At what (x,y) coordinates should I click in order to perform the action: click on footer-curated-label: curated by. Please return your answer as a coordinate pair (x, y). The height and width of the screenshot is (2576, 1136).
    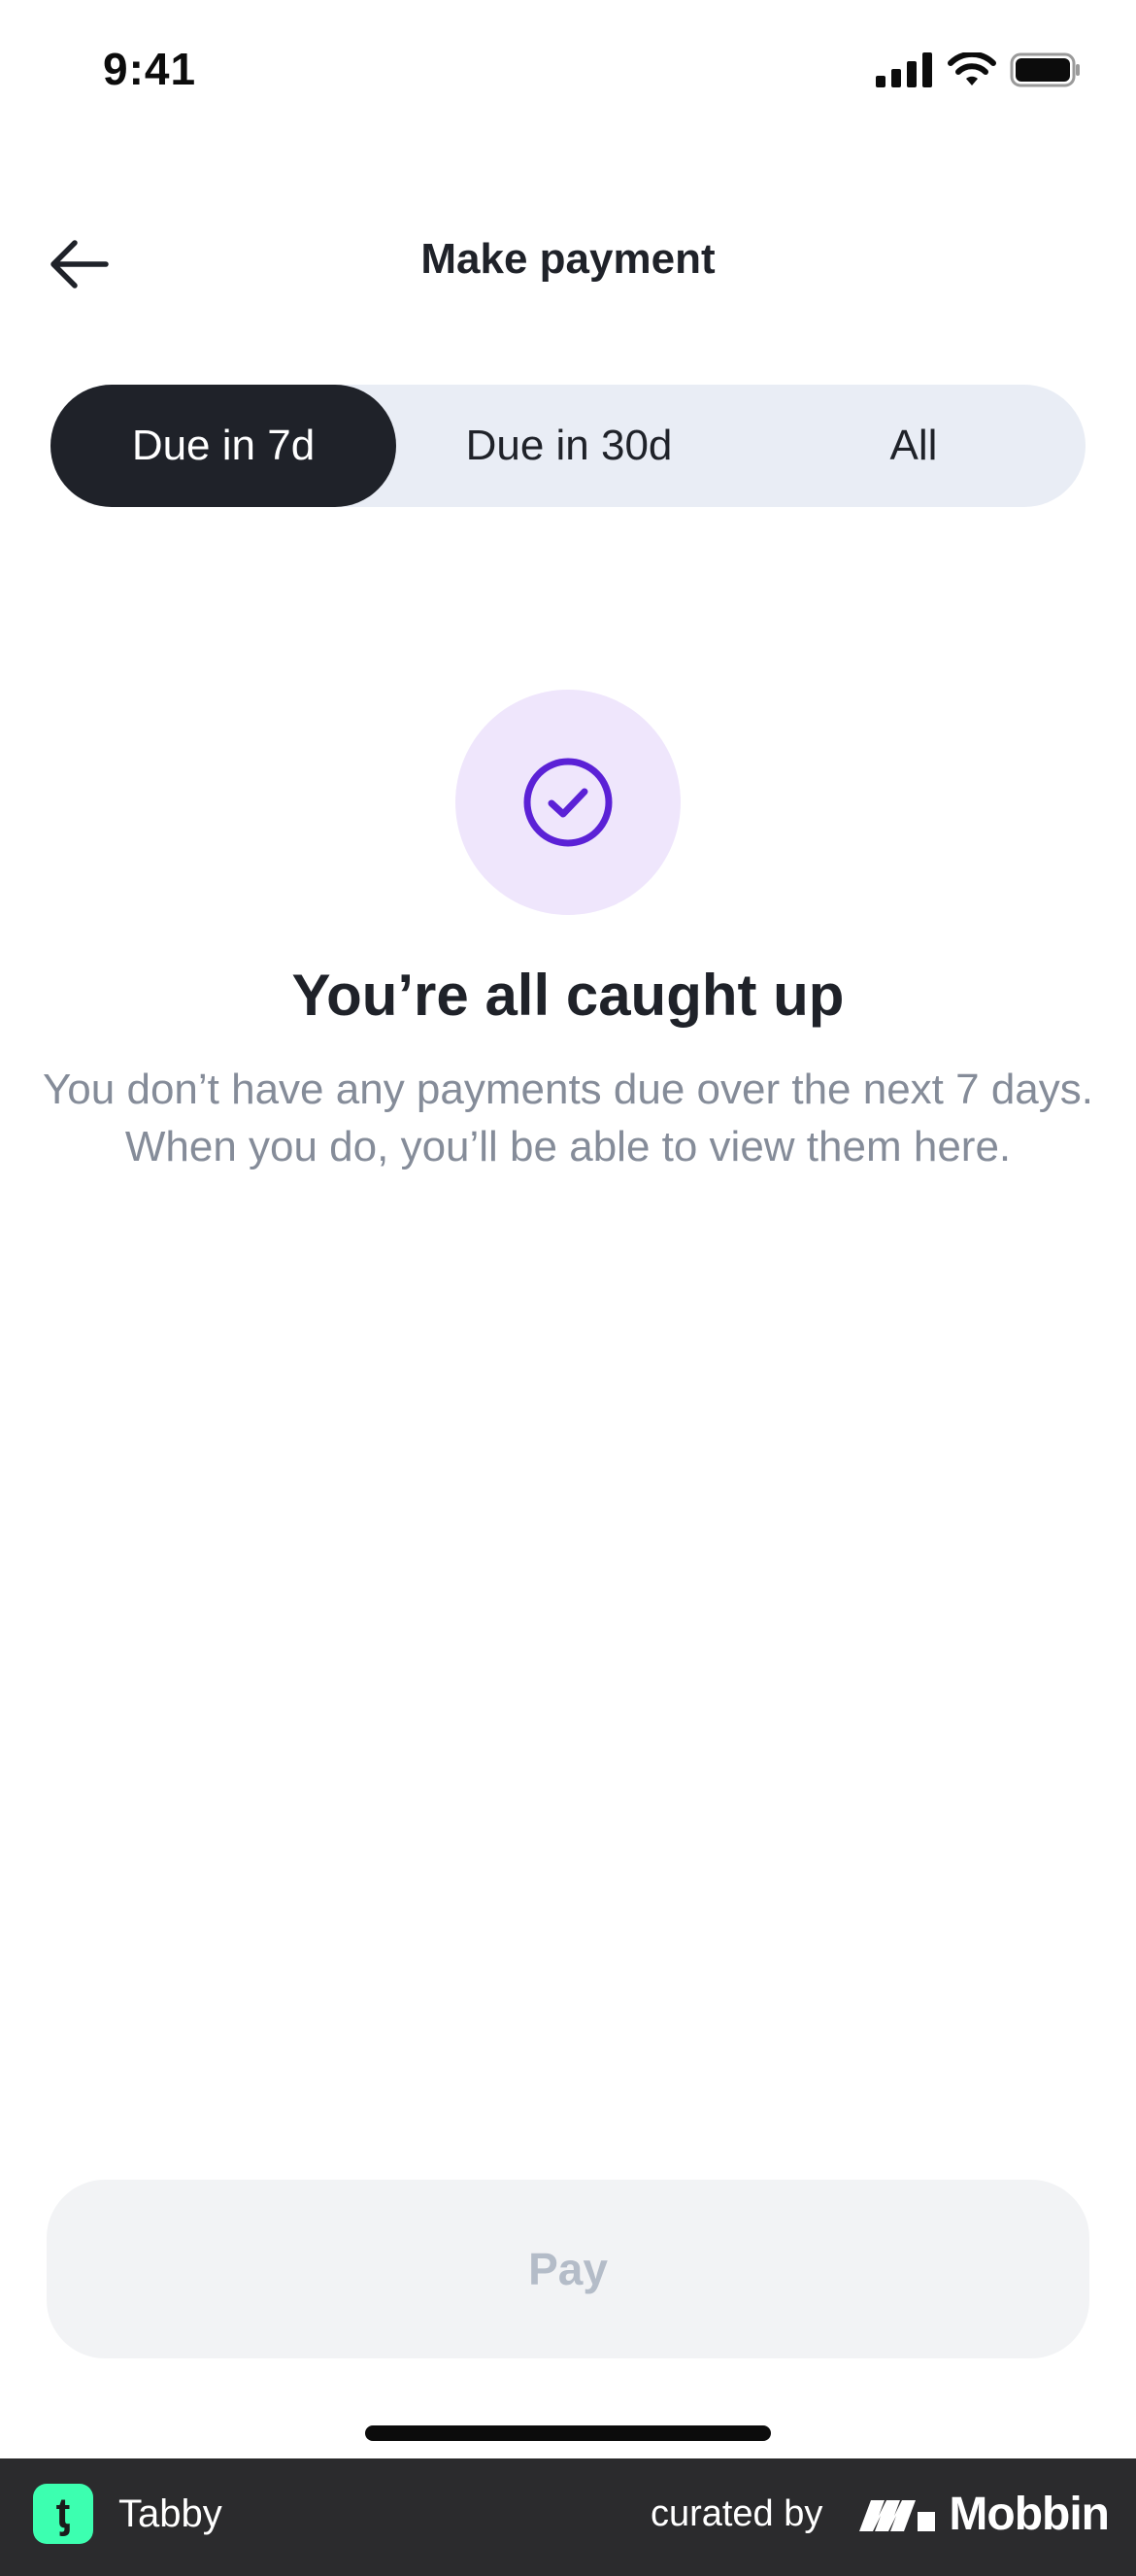
    Looking at the image, I should click on (736, 2513).